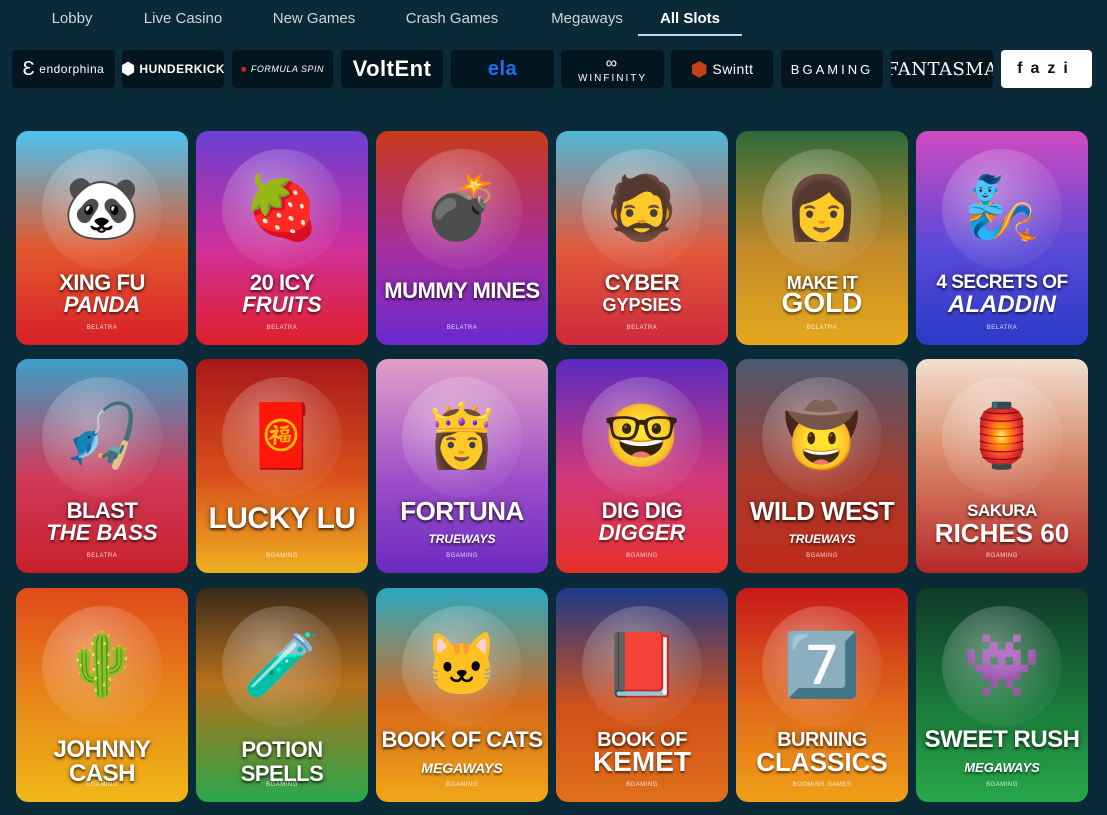 The width and height of the screenshot is (1107, 815). I want to click on provider-label: endorphina, so click(72, 69).